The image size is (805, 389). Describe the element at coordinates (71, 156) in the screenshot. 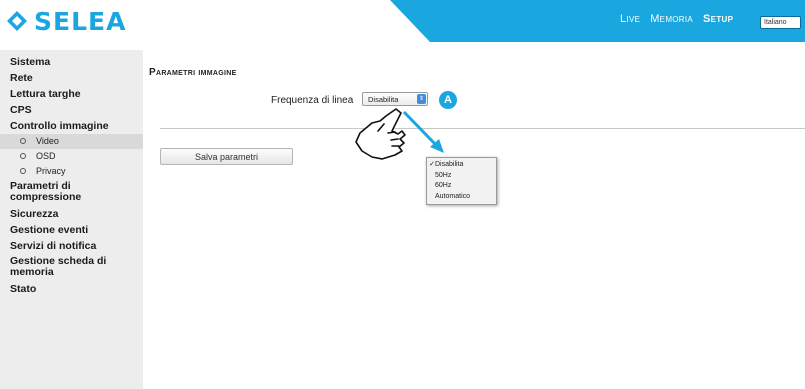

I see `sidebar-subitem-osd: OSD` at that location.